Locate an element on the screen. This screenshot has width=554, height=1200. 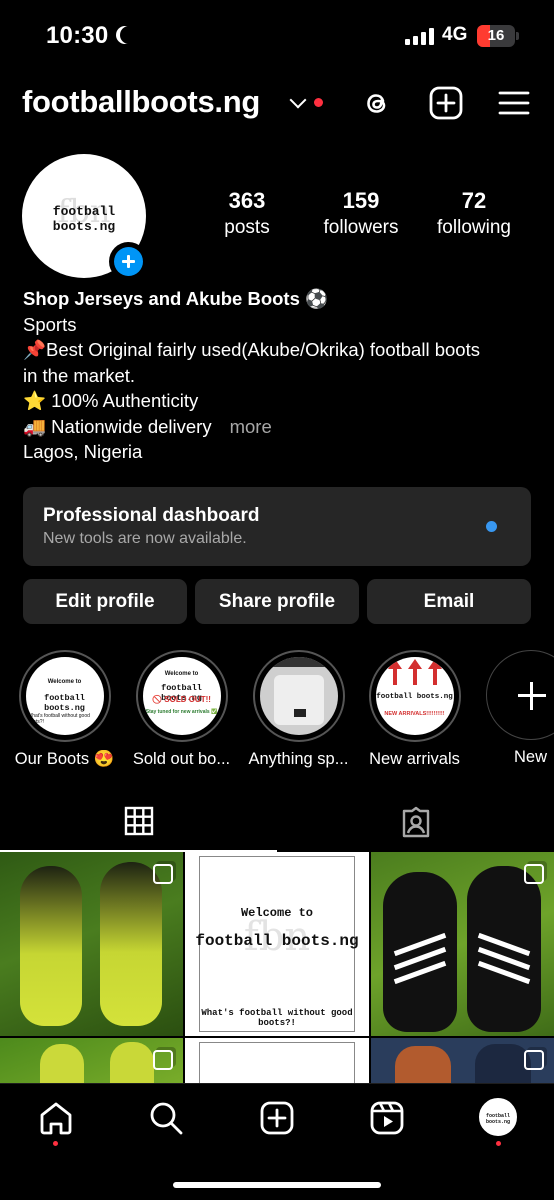
highlight-cover: football boots.ng NEW ARRIVALS!!!!!!!!!! is located at coordinates (414, 696).